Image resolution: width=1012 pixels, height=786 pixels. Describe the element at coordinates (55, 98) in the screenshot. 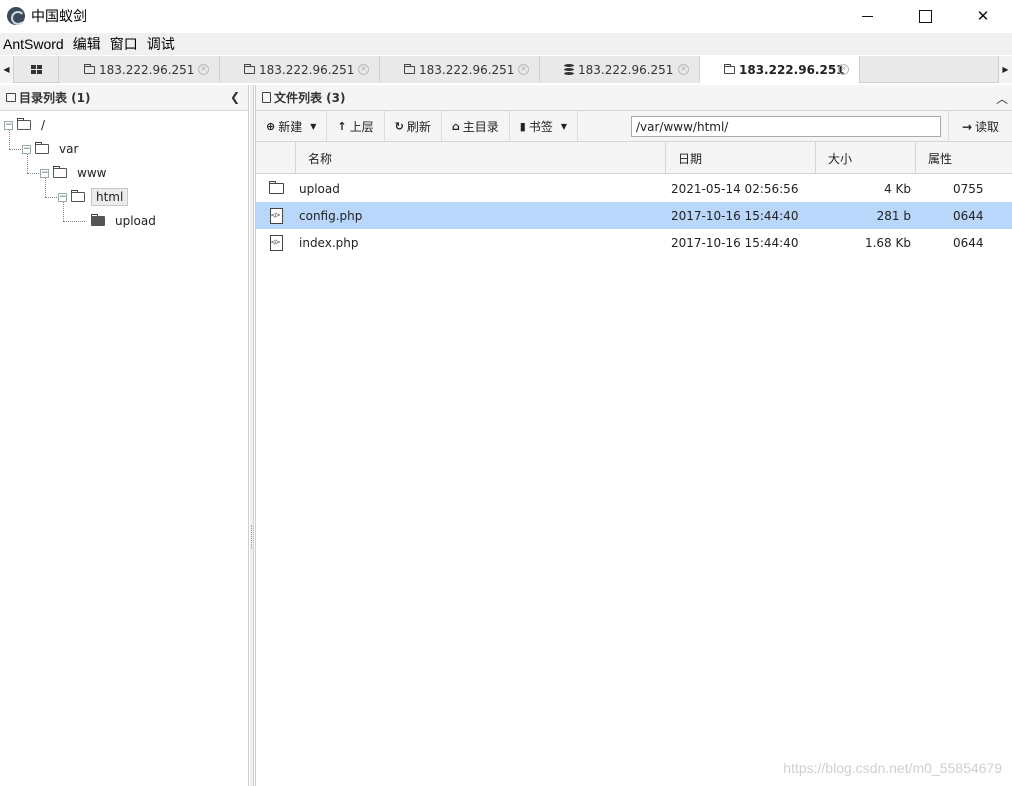

I see `directory-panel-title: 目录列表 (1)` at that location.